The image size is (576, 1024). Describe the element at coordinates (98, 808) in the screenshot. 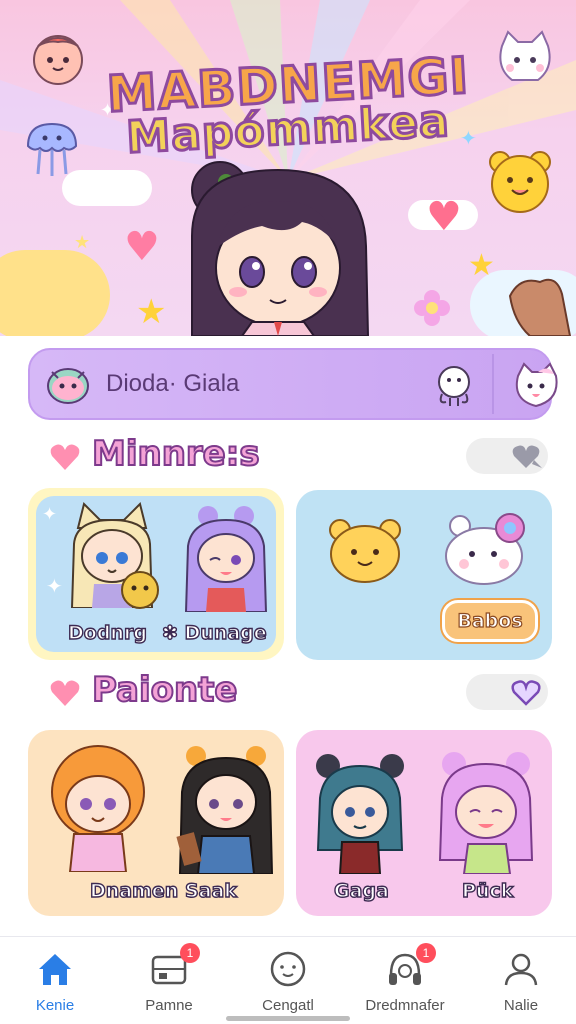

I see `orange-hair-girl-character` at that location.